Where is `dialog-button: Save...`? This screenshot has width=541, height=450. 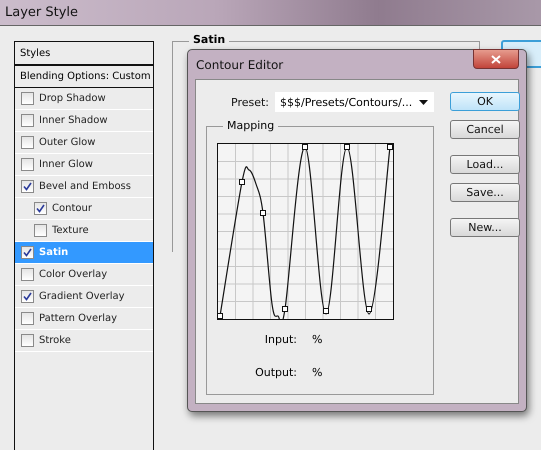 dialog-button: Save... is located at coordinates (485, 192).